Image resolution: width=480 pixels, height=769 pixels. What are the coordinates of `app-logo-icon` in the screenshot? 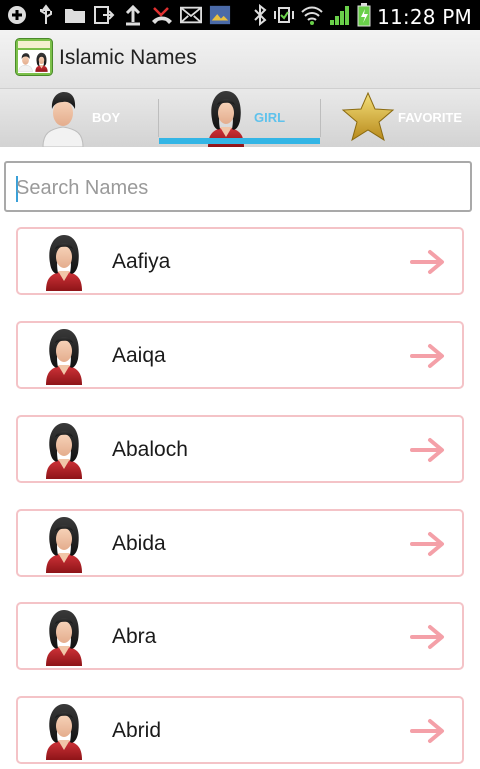 It's located at (34, 57).